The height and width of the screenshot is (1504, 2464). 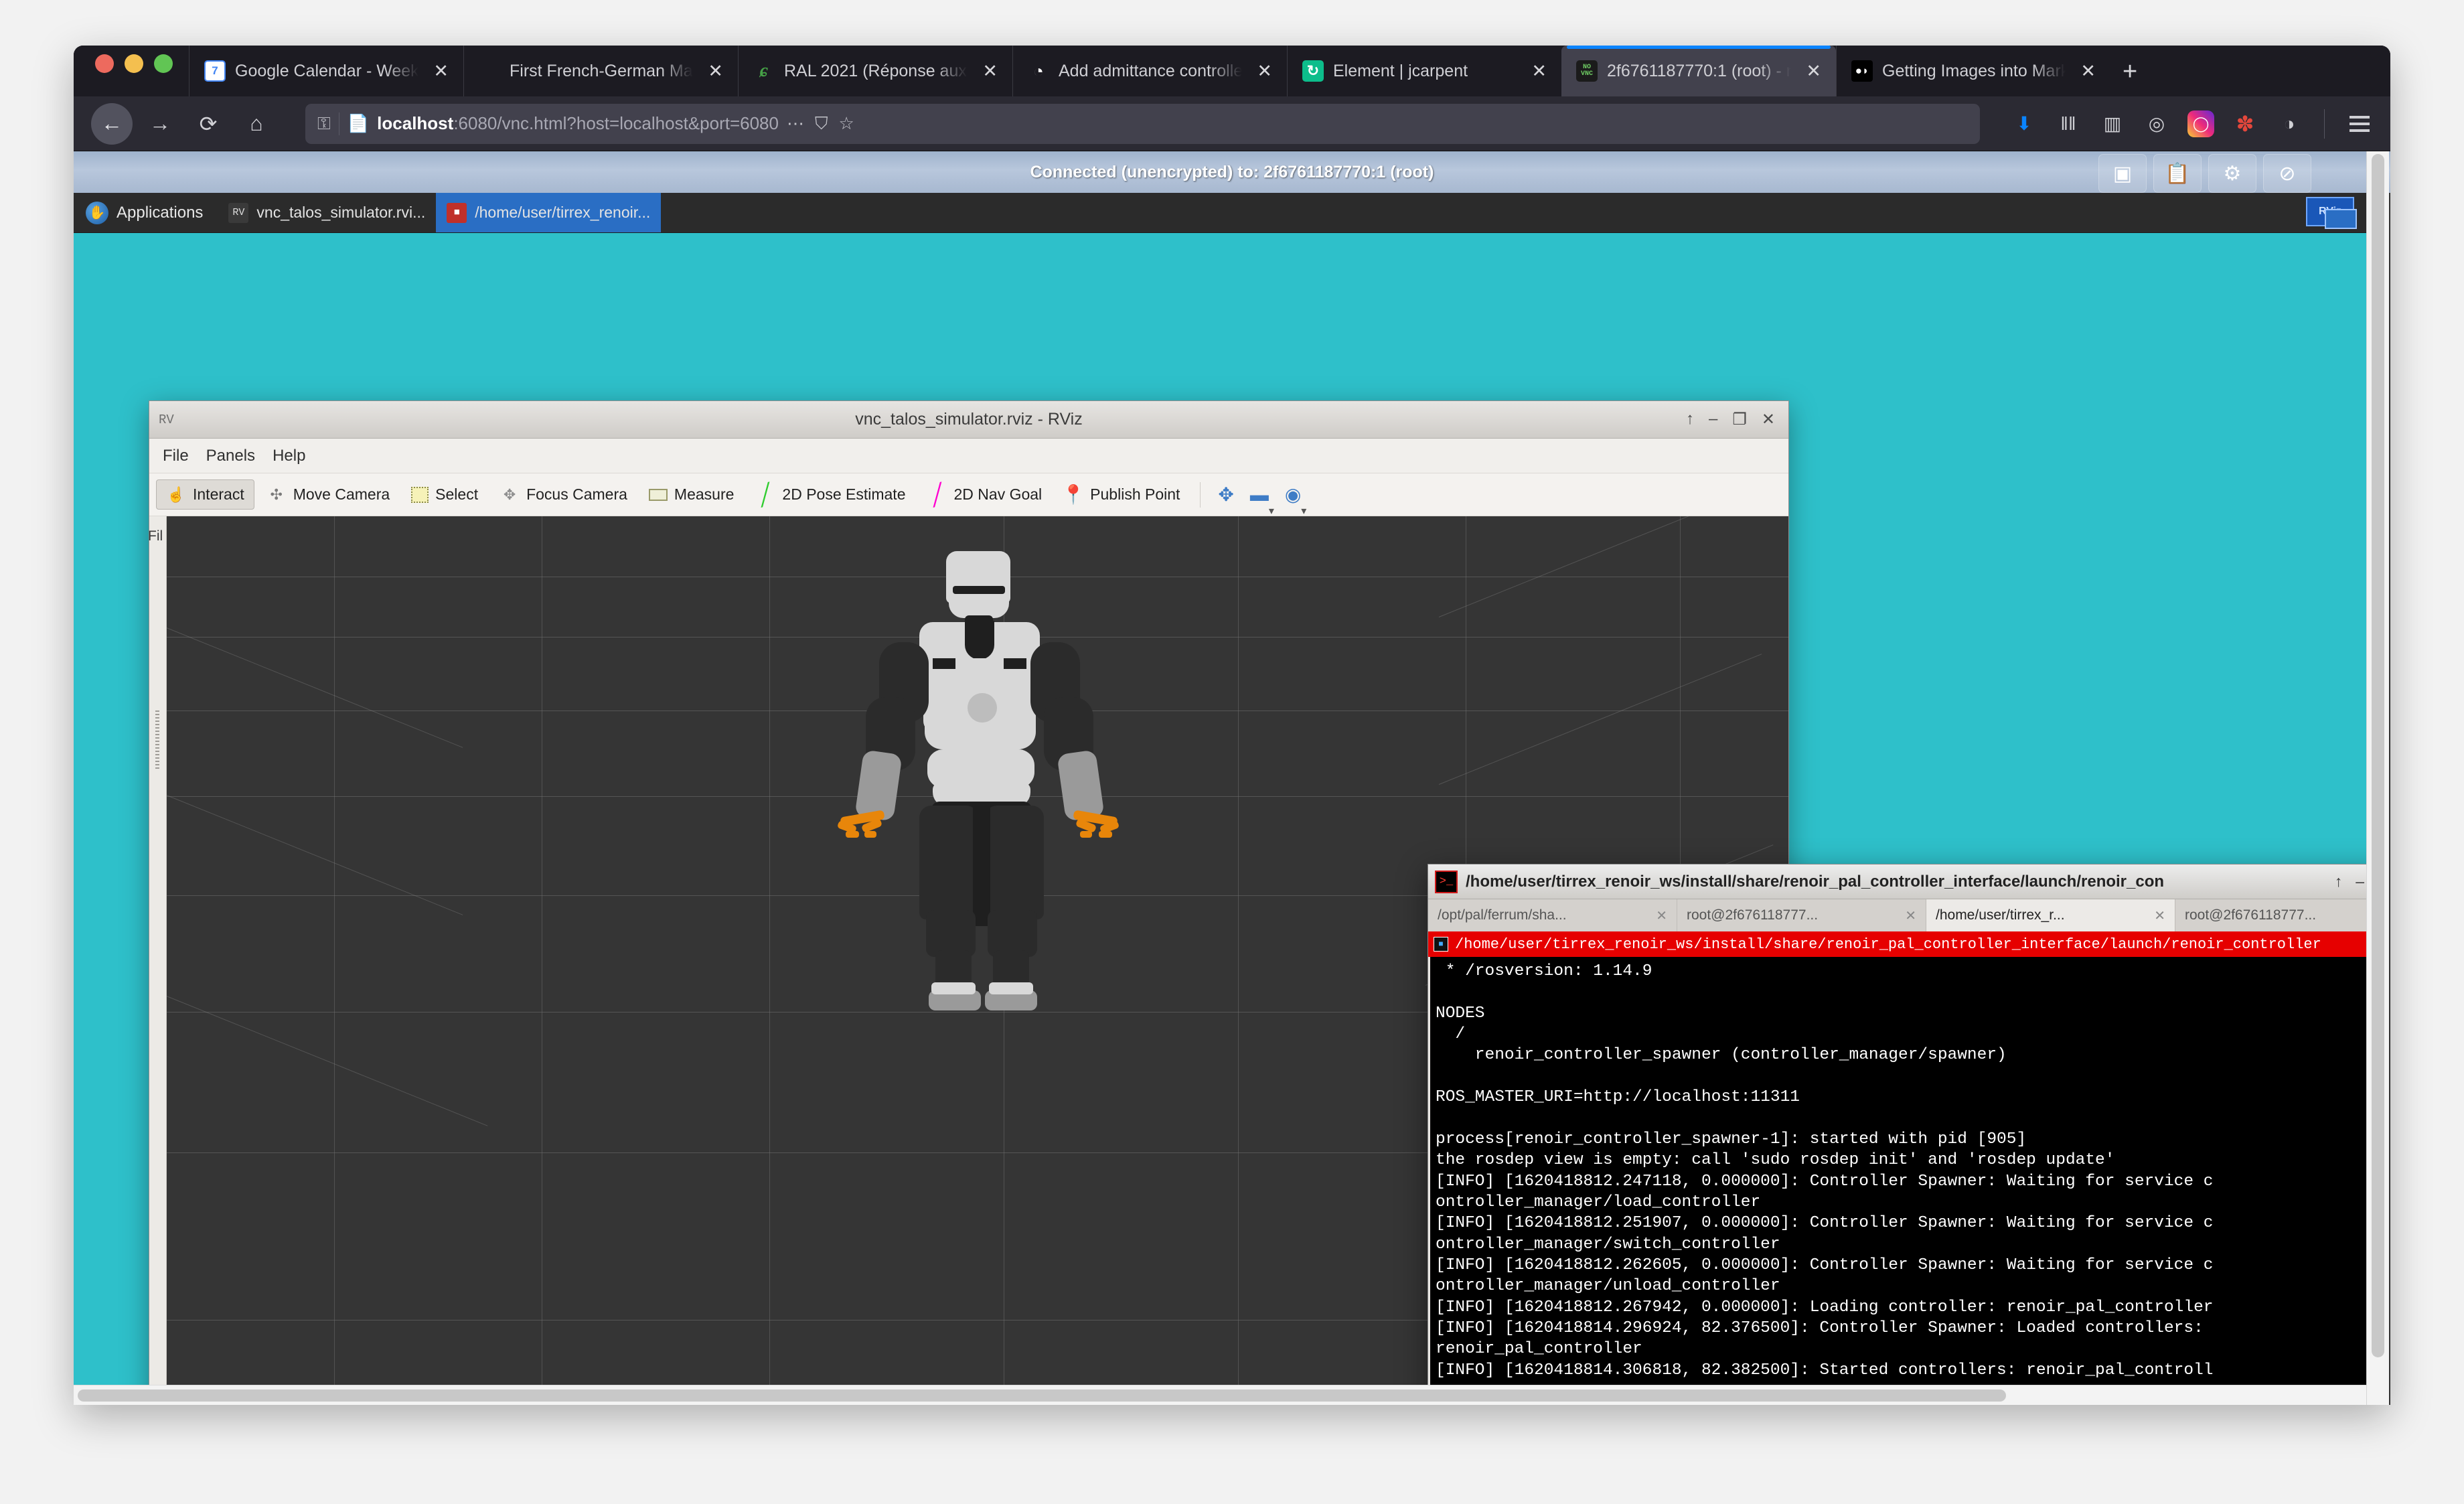 I want to click on tab-title: Add admittance controller by c, so click(x=1151, y=70).